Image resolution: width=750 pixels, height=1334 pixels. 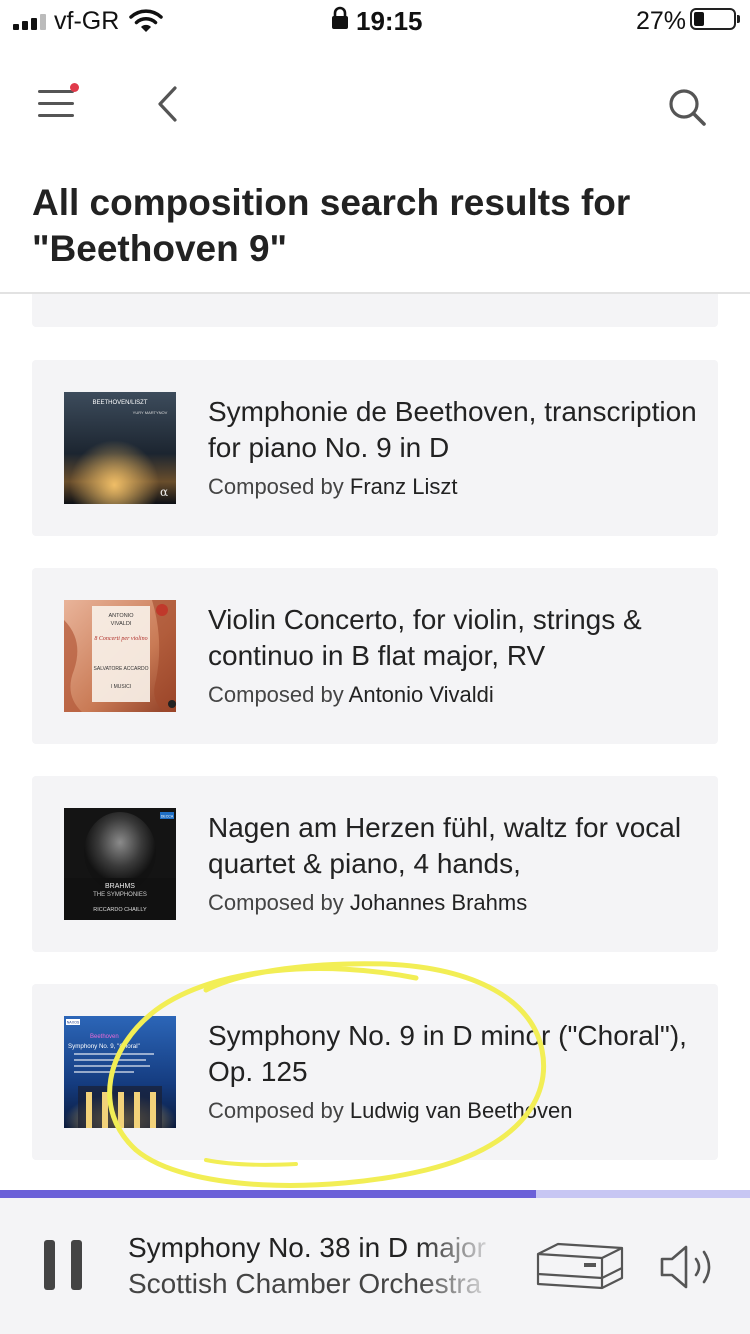 I want to click on carrier-name: vf-GR, so click(x=87, y=21).